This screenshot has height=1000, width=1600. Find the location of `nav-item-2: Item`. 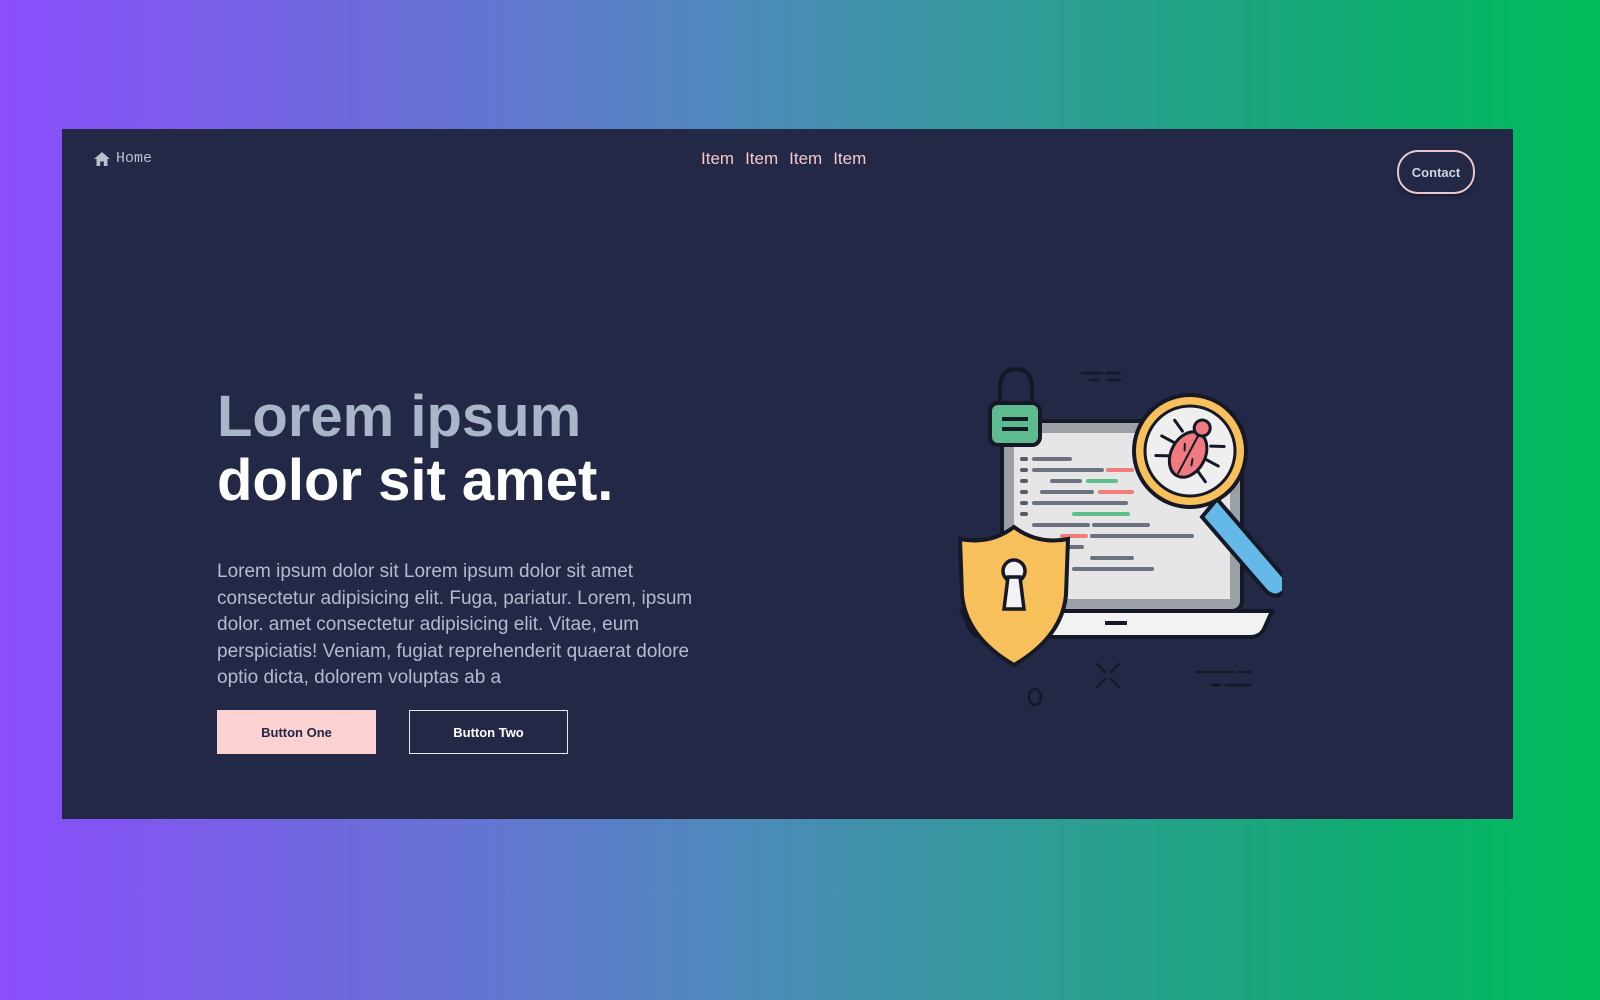

nav-item-2: Item is located at coordinates (761, 159).